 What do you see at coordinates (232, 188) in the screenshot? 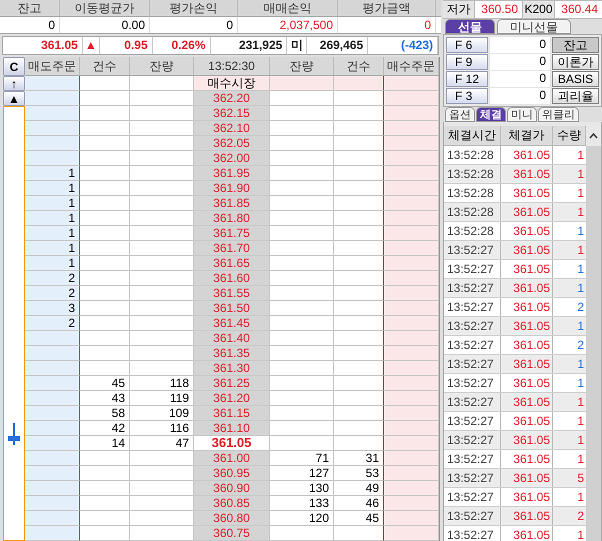
I see `price-cell: 361.90` at bounding box center [232, 188].